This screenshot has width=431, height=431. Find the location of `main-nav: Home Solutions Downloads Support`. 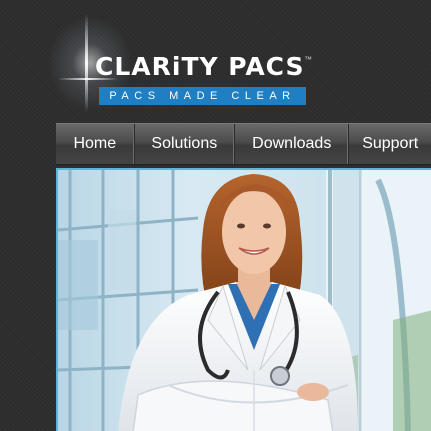

main-nav: Home Solutions Downloads Support is located at coordinates (243, 144).